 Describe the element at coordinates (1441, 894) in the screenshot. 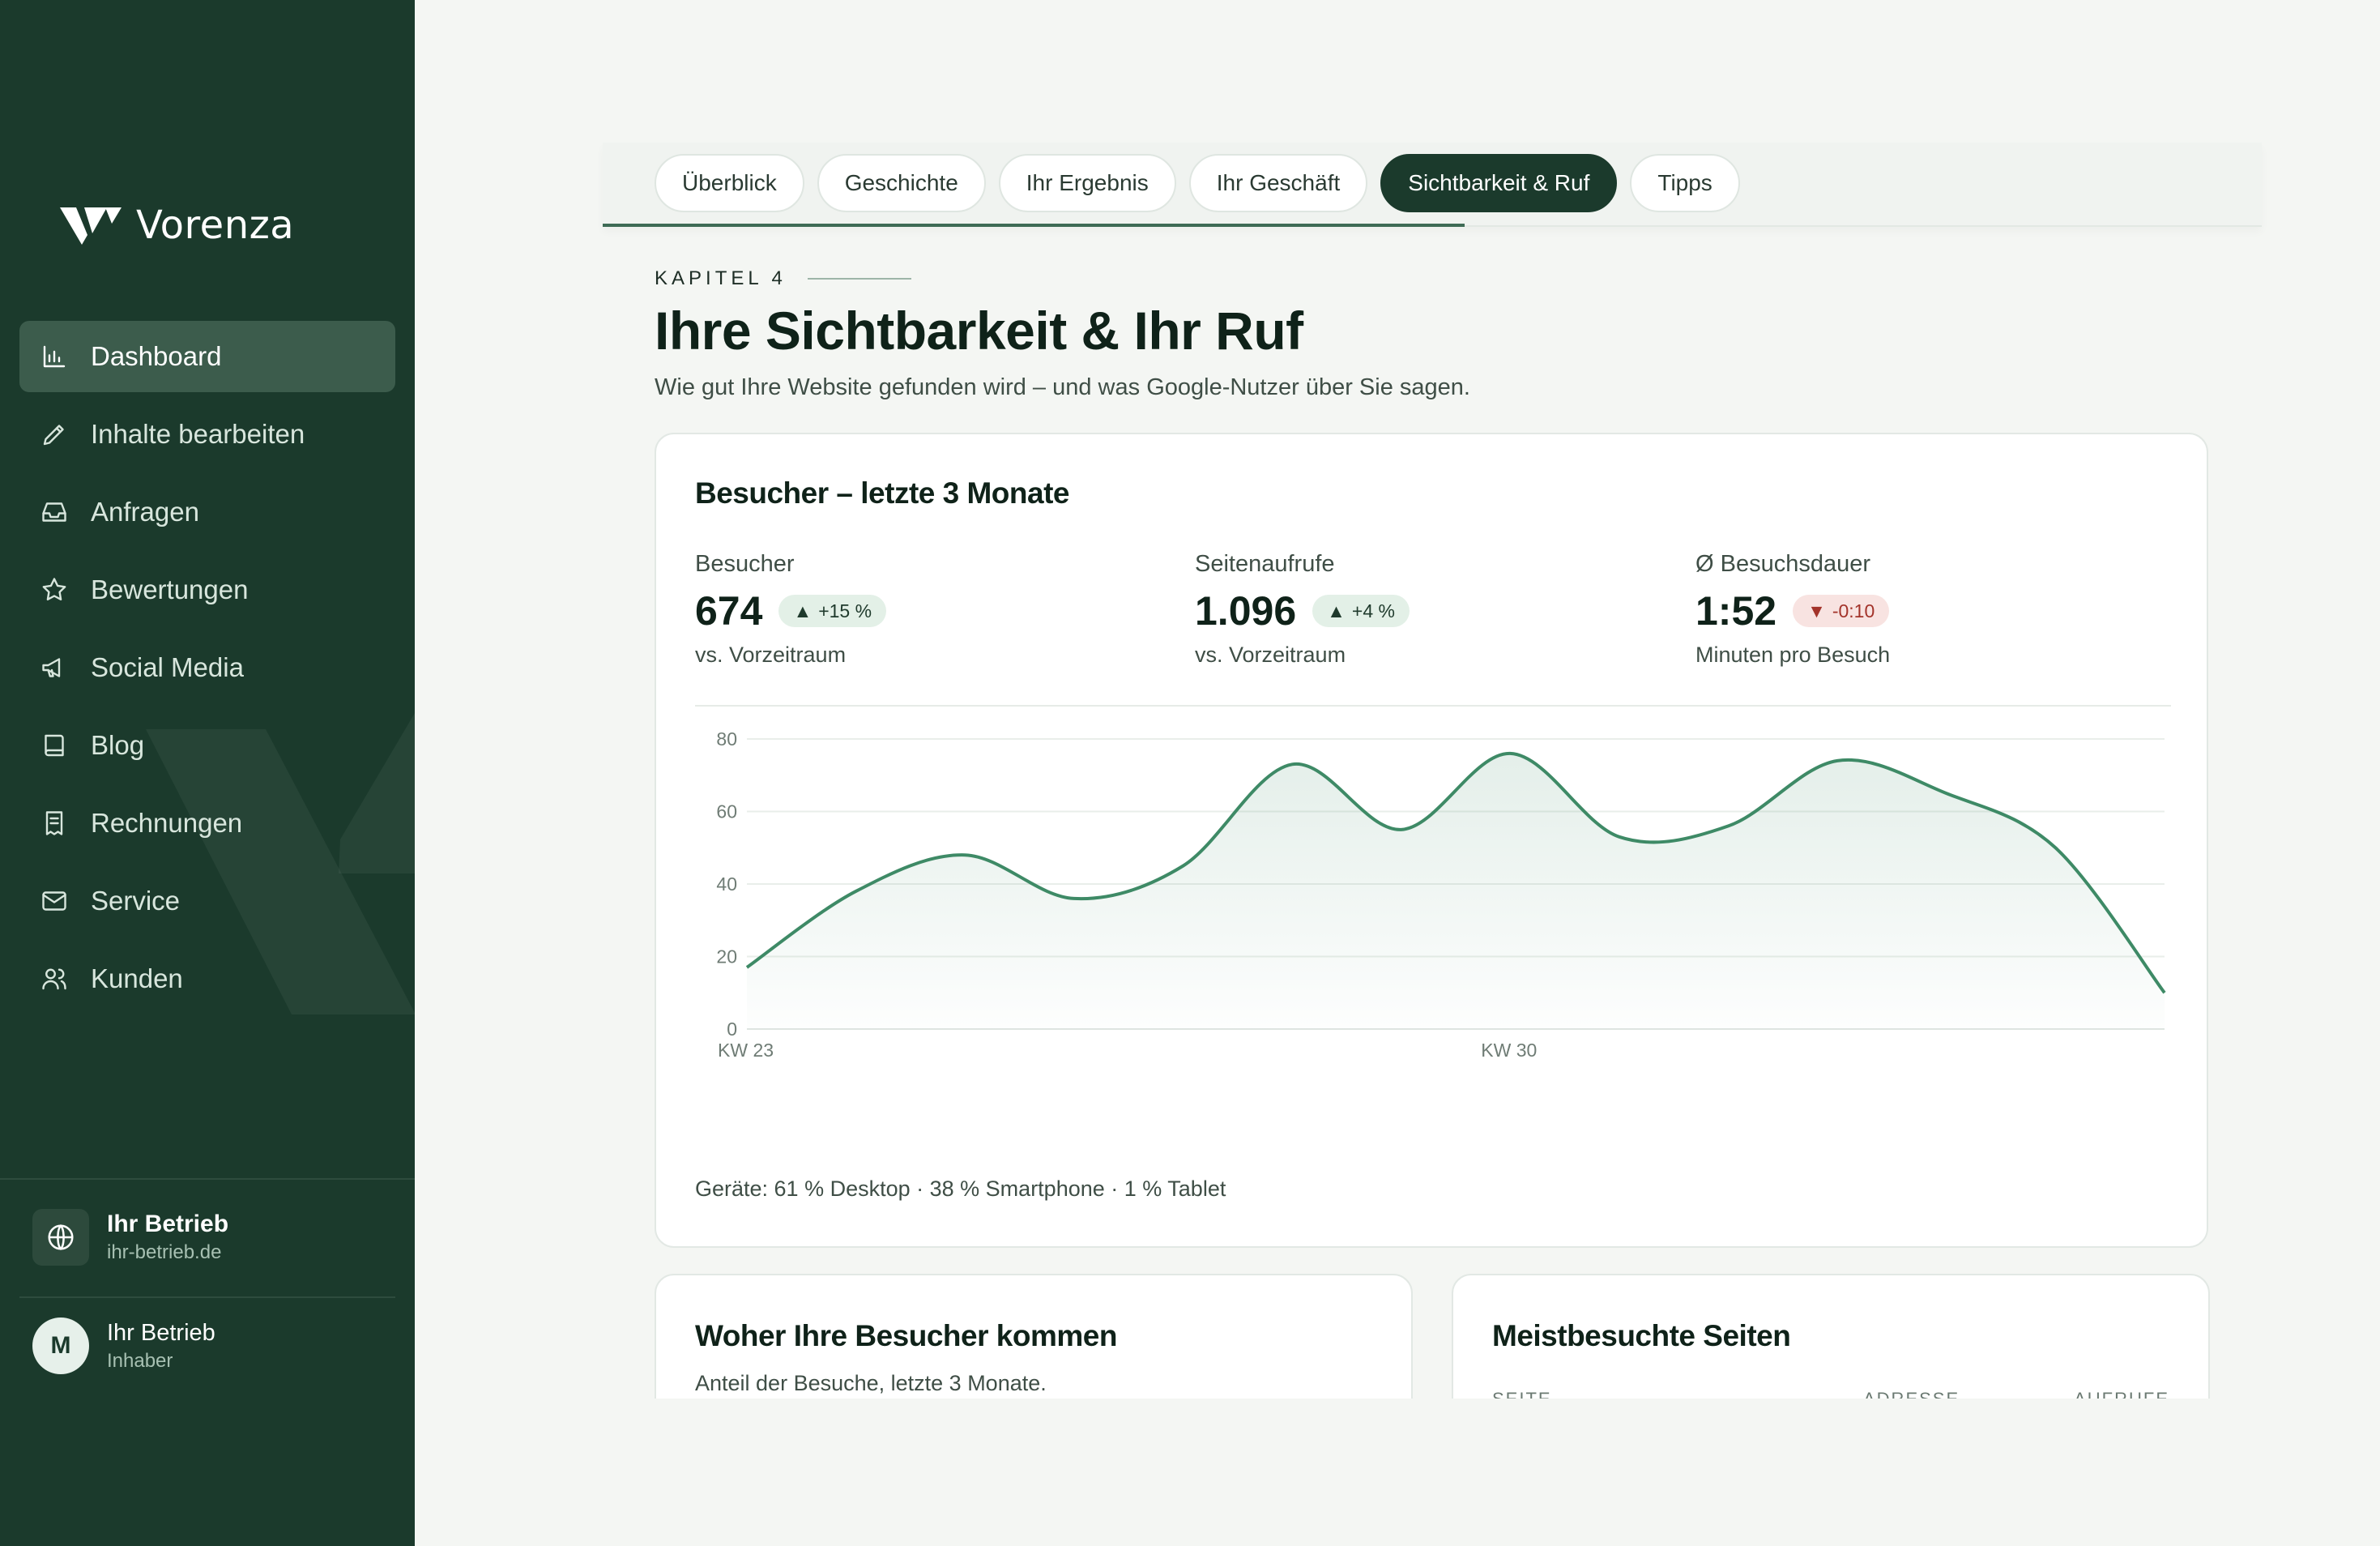

I see `visitors-chart: 0 20 40 60 80 KW 23 KW 30` at that location.